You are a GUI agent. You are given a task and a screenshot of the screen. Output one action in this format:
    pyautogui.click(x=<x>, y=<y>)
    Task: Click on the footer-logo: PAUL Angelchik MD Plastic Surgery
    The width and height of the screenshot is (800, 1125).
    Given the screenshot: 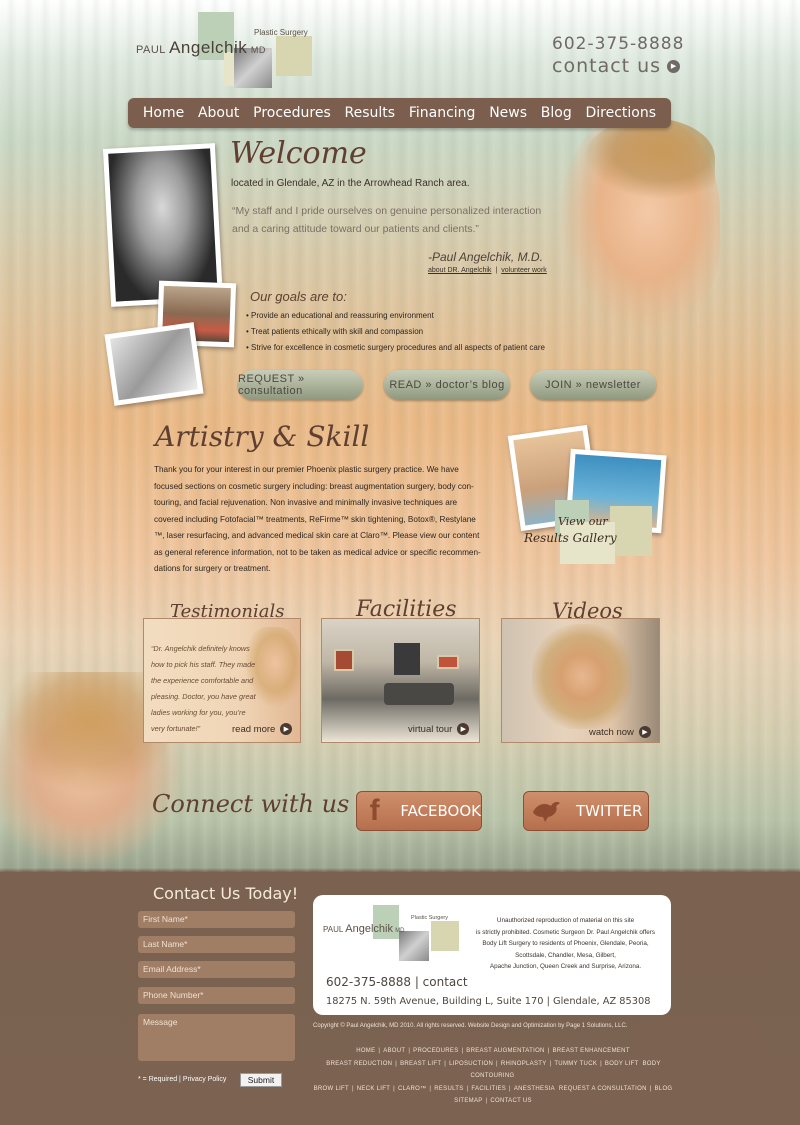 What is the action you would take?
    pyautogui.click(x=396, y=932)
    